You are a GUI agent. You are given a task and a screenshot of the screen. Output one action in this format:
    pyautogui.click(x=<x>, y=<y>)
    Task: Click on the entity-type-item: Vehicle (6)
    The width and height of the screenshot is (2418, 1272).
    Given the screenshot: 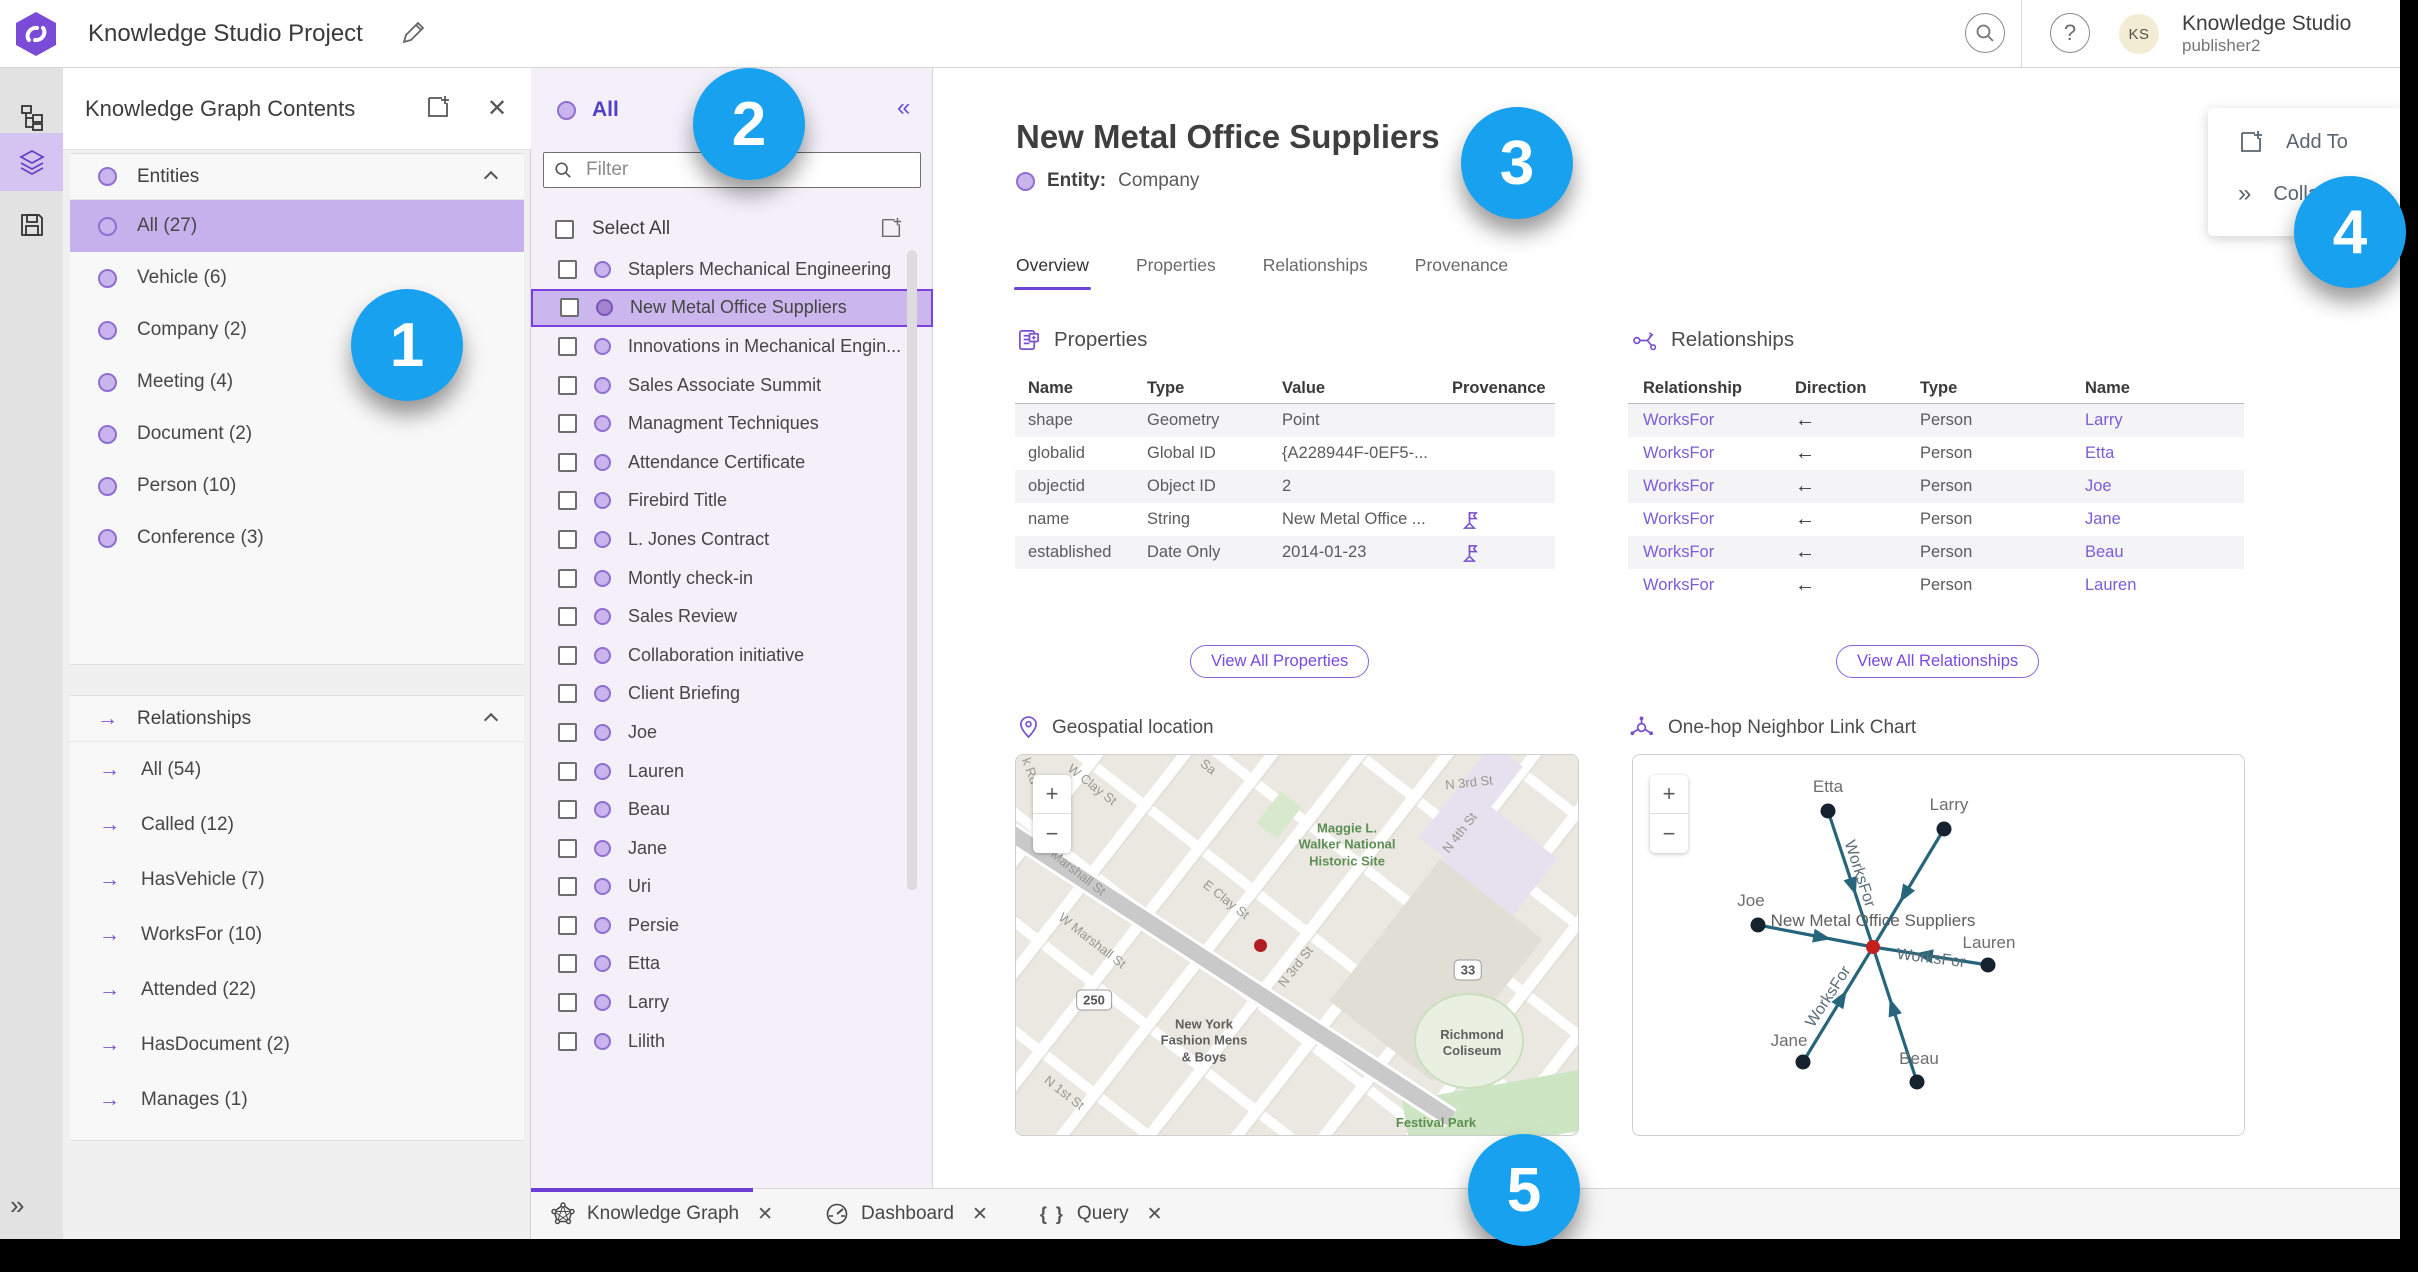 What is the action you would take?
    pyautogui.click(x=297, y=278)
    